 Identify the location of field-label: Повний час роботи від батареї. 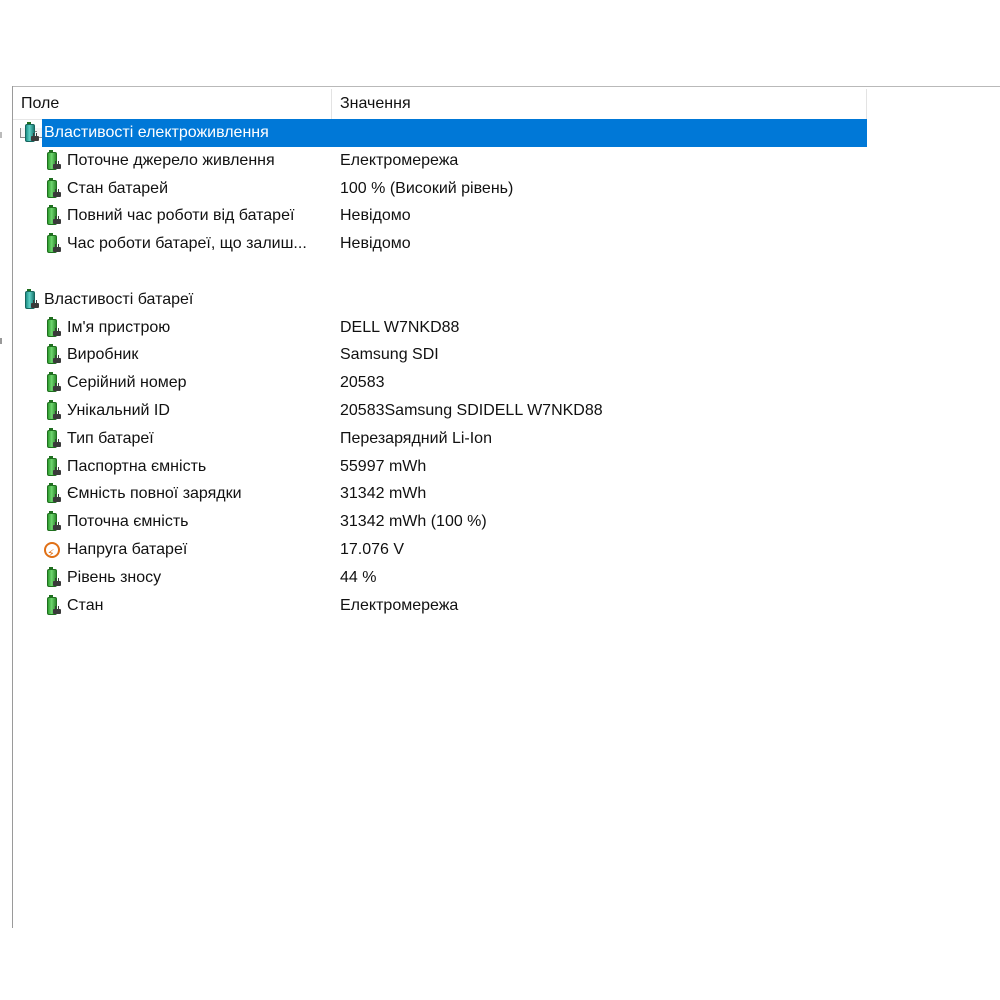
(181, 215).